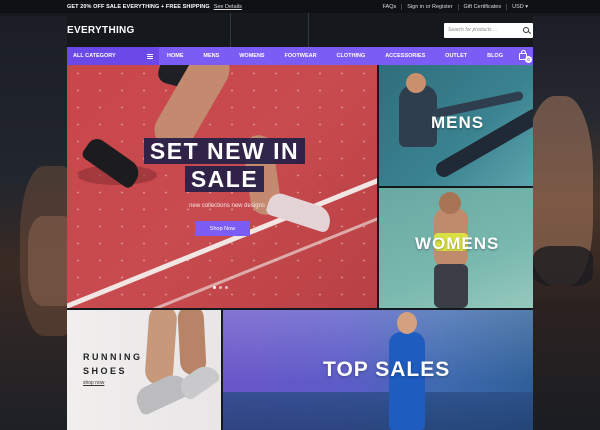 The image size is (600, 430). I want to click on background-left, so click(33, 223).